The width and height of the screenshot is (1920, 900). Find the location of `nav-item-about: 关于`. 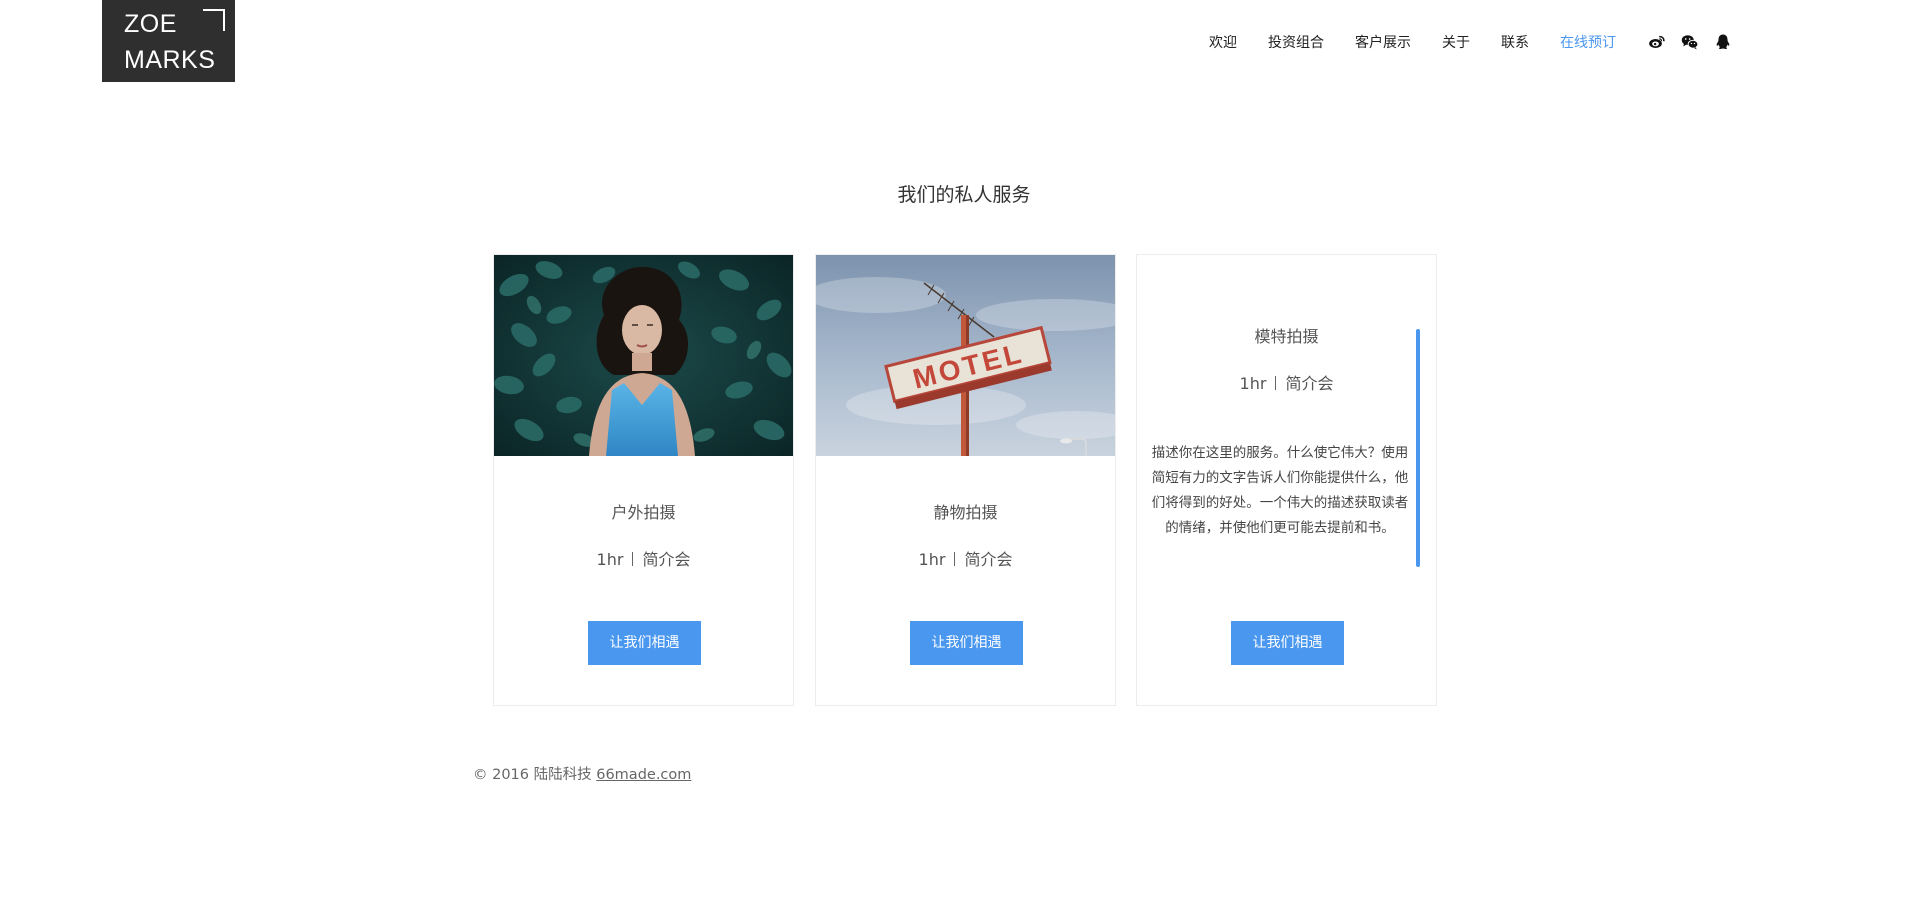

nav-item-about: 关于 is located at coordinates (1456, 42).